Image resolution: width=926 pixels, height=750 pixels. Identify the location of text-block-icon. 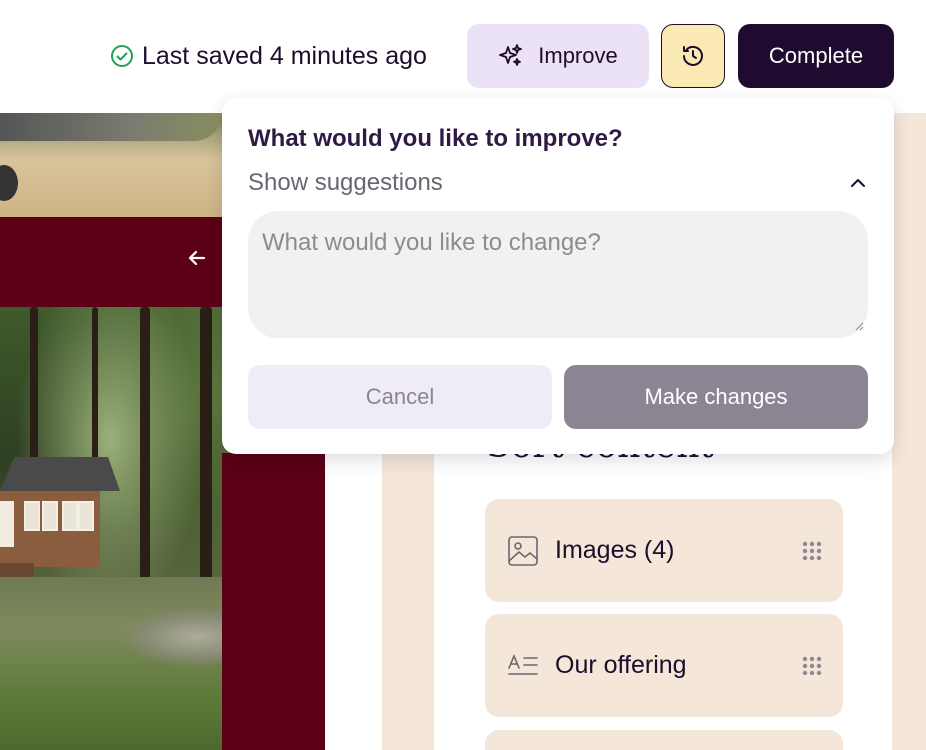
(523, 664).